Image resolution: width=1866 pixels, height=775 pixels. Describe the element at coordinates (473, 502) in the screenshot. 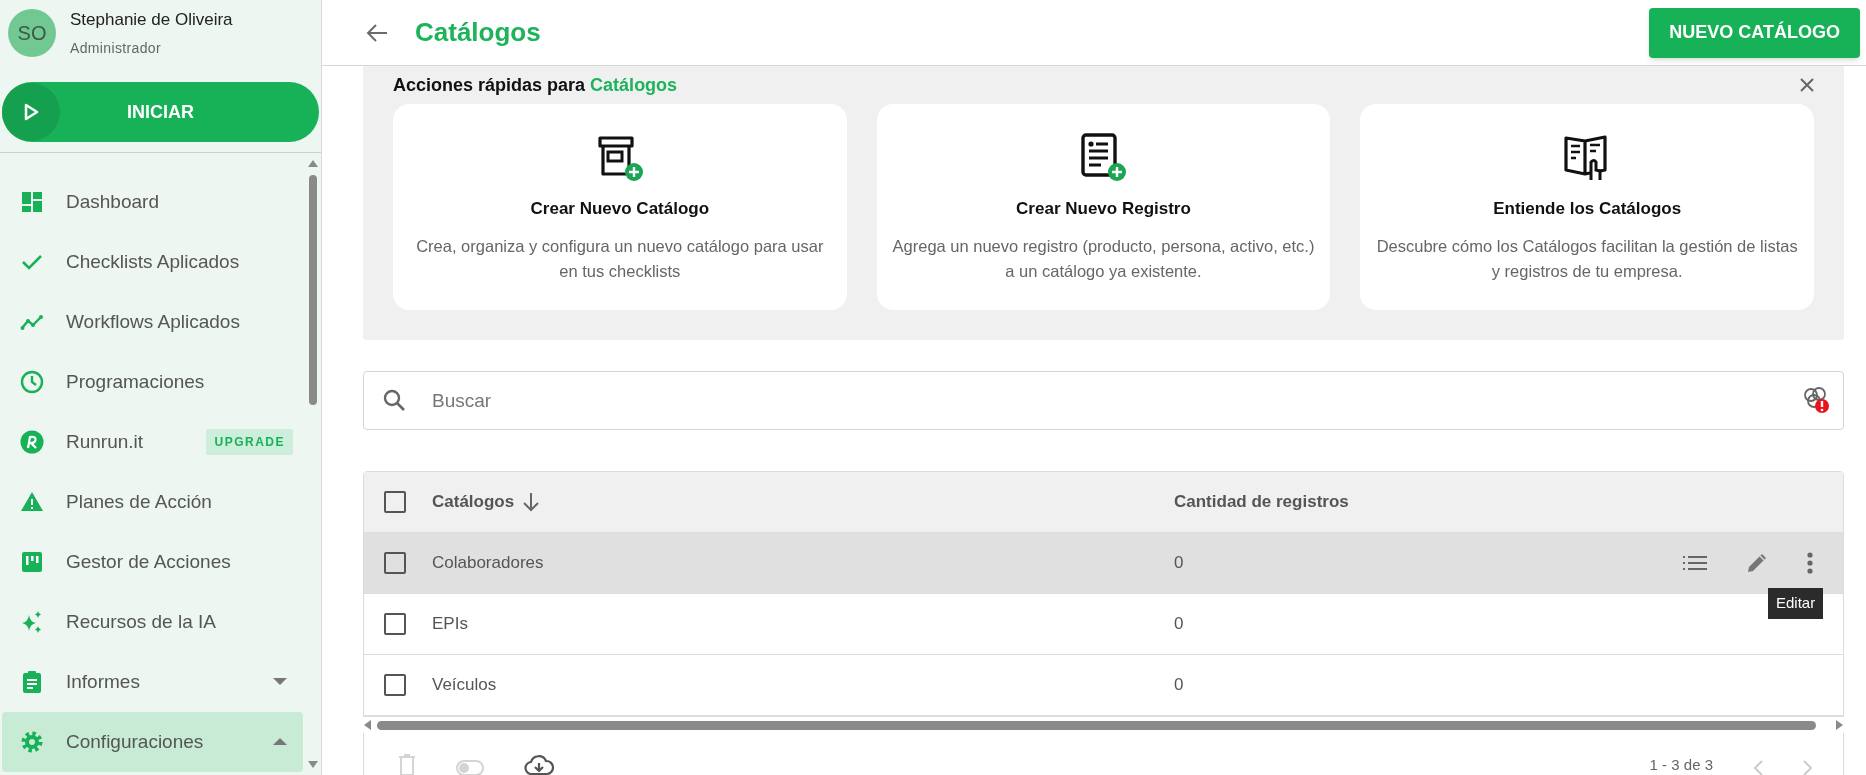

I see `column-header: Catálogos` at that location.